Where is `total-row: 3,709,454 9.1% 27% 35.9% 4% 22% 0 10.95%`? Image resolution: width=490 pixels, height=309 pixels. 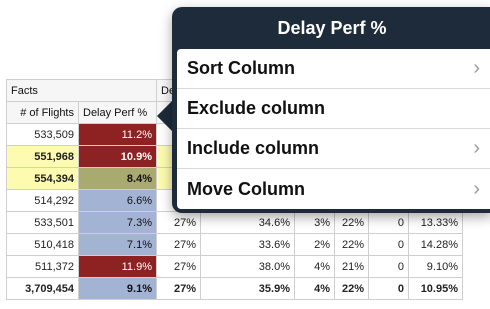
total-row: 3,709,454 9.1% 27% 35.9% 4% 22% 0 10.95% is located at coordinates (234, 288).